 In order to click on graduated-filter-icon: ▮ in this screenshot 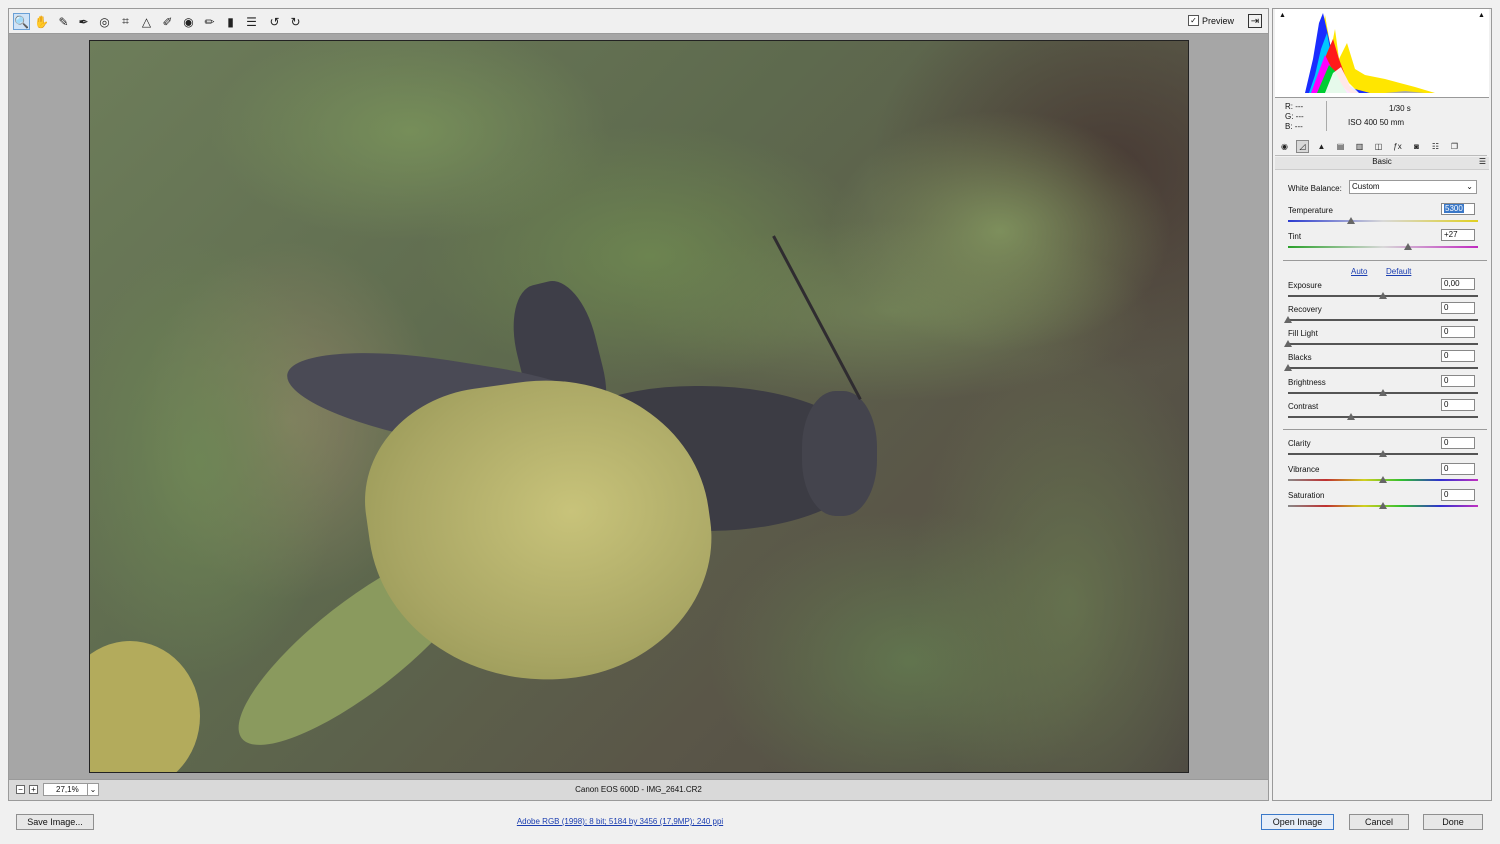, I will do `click(230, 21)`.